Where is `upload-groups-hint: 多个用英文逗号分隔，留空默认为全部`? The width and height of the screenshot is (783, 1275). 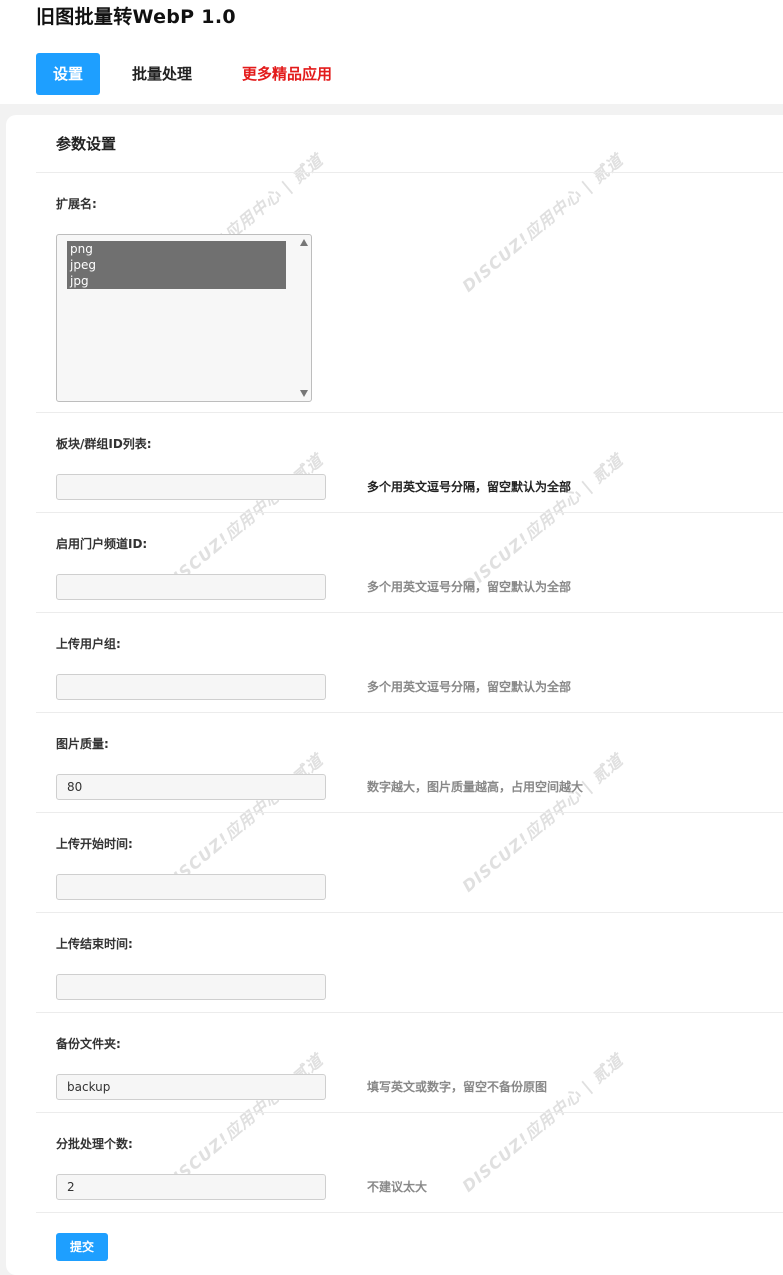
upload-groups-hint: 多个用英文逗号分隔，留空默认为全部 is located at coordinates (469, 687).